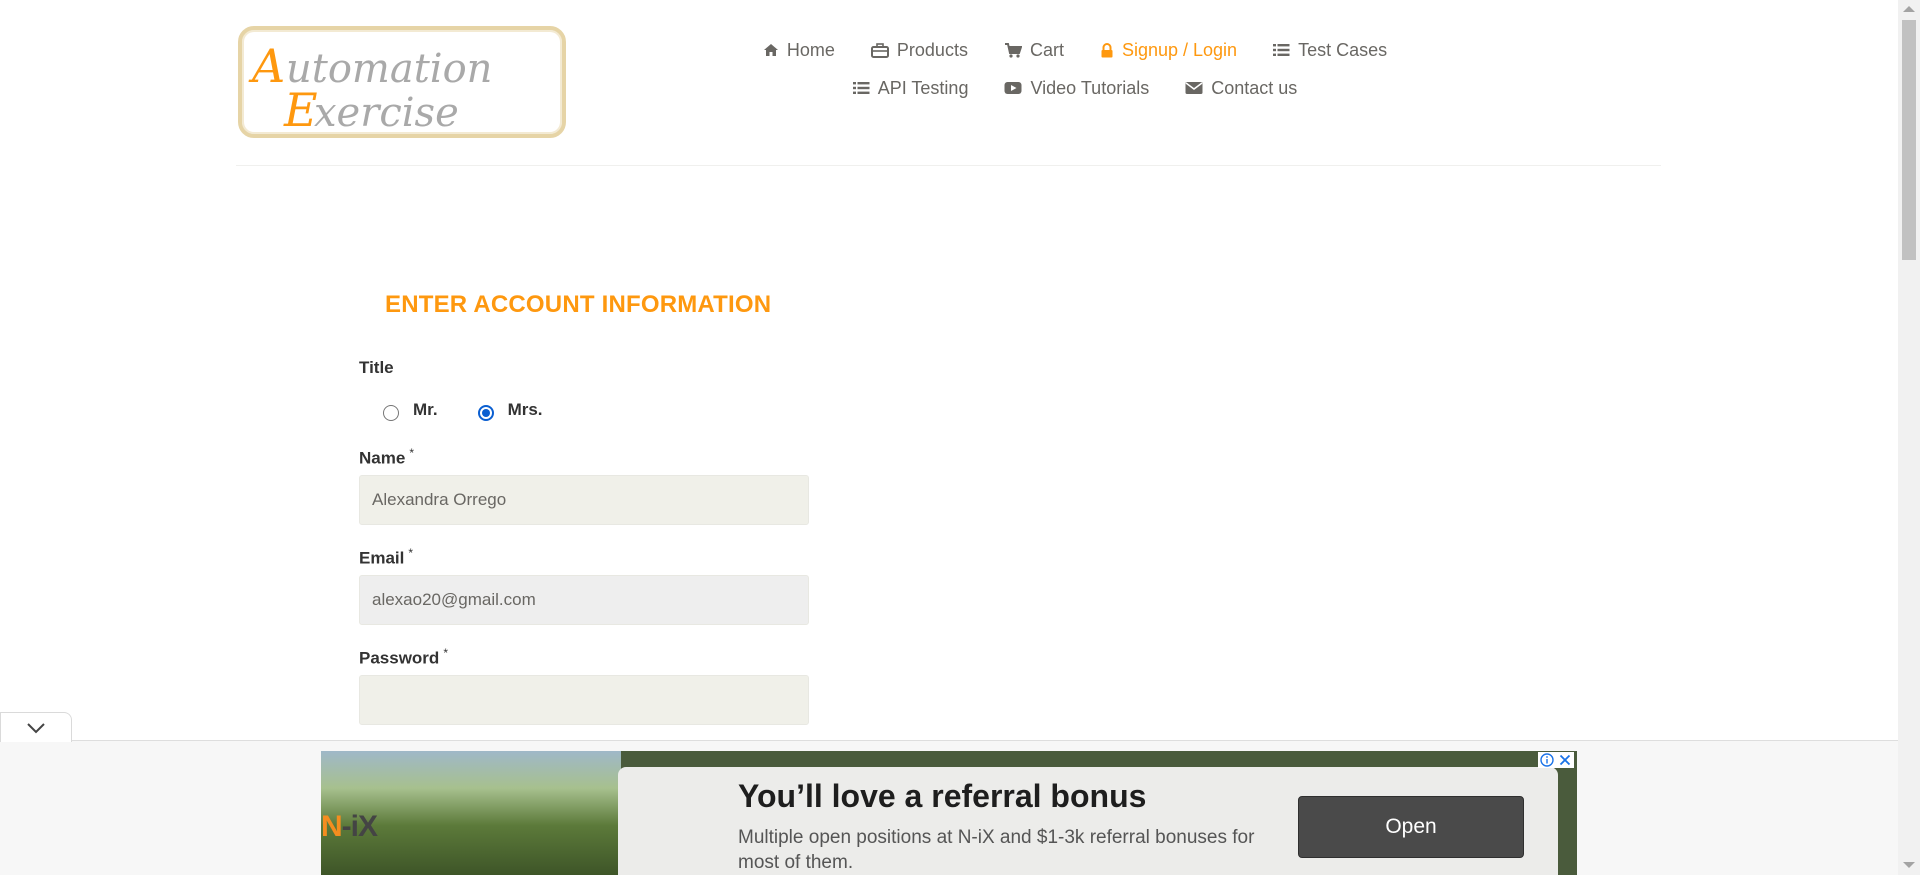 The width and height of the screenshot is (1920, 875). What do you see at coordinates (932, 49) in the screenshot?
I see `nav-products-label: Products` at bounding box center [932, 49].